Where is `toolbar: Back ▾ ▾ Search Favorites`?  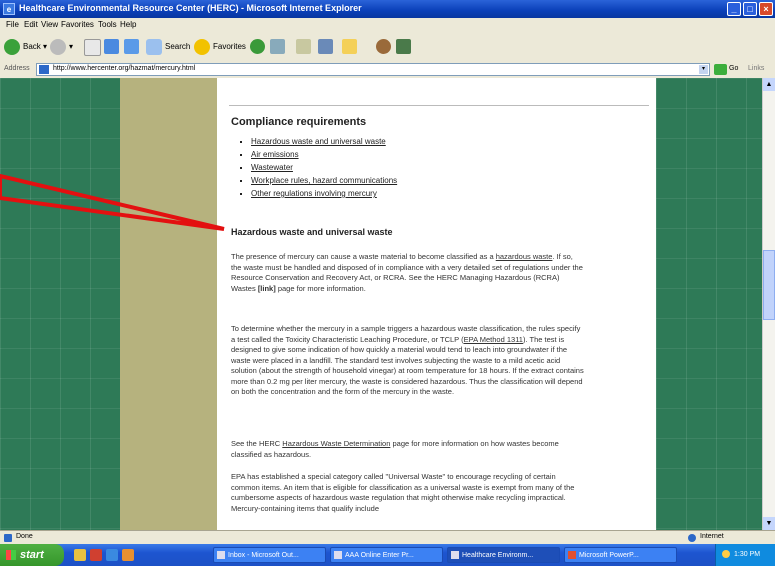 toolbar: Back ▾ ▾ Search Favorites is located at coordinates (387, 47).